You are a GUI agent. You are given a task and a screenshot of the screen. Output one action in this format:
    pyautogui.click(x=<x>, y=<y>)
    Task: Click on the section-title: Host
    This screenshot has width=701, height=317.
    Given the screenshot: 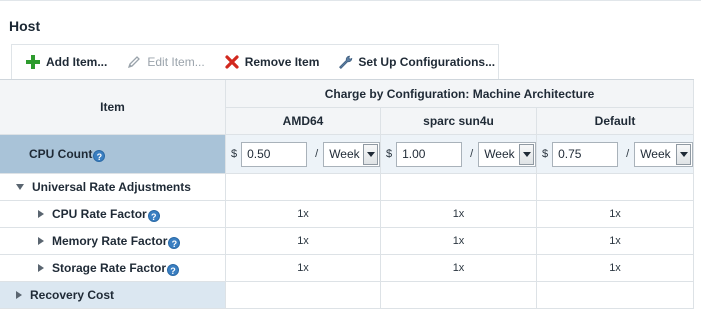 What is the action you would take?
    pyautogui.click(x=25, y=26)
    